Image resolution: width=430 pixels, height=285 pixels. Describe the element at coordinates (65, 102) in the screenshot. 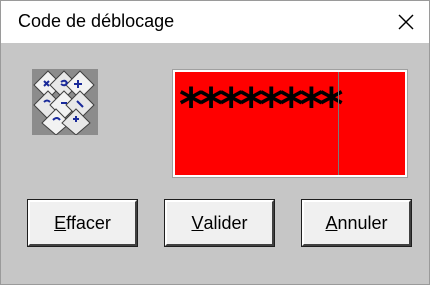

I see `keyboard-keys-icon` at that location.